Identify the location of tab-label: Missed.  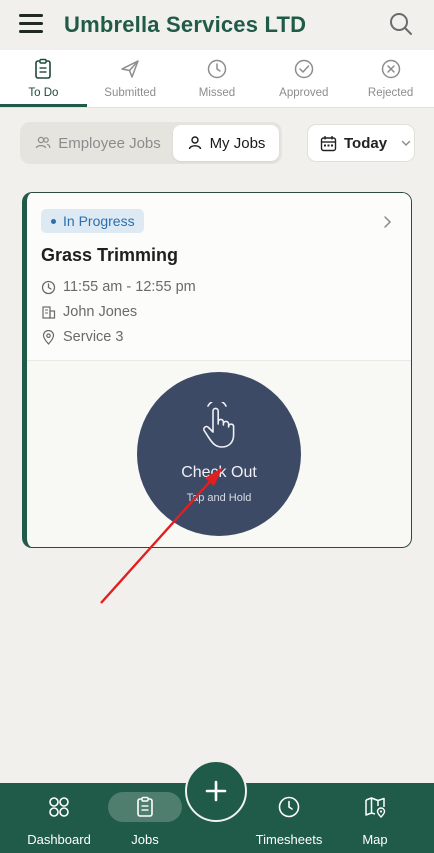
(217, 93).